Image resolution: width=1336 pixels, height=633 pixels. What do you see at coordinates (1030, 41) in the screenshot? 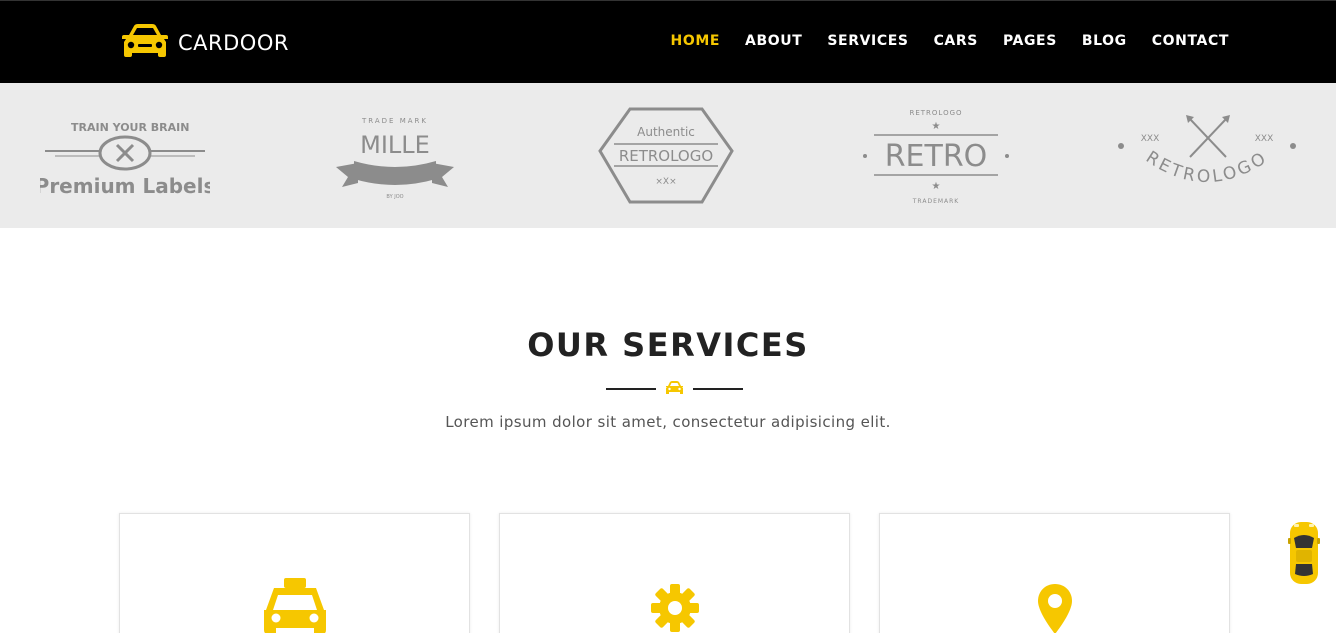
I see `nav-pages: PAGES` at bounding box center [1030, 41].